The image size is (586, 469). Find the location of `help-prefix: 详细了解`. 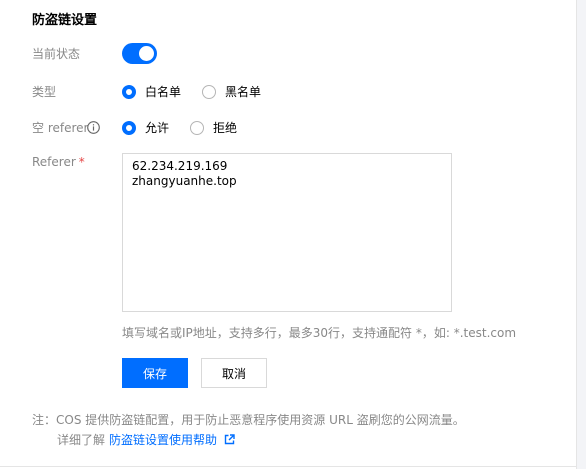

help-prefix: 详细了解 is located at coordinates (81, 440).